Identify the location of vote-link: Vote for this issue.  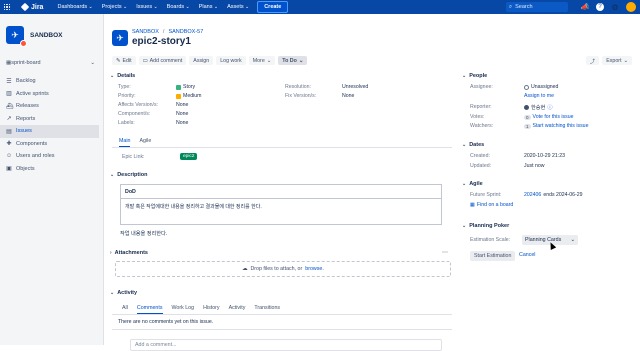
(553, 117).